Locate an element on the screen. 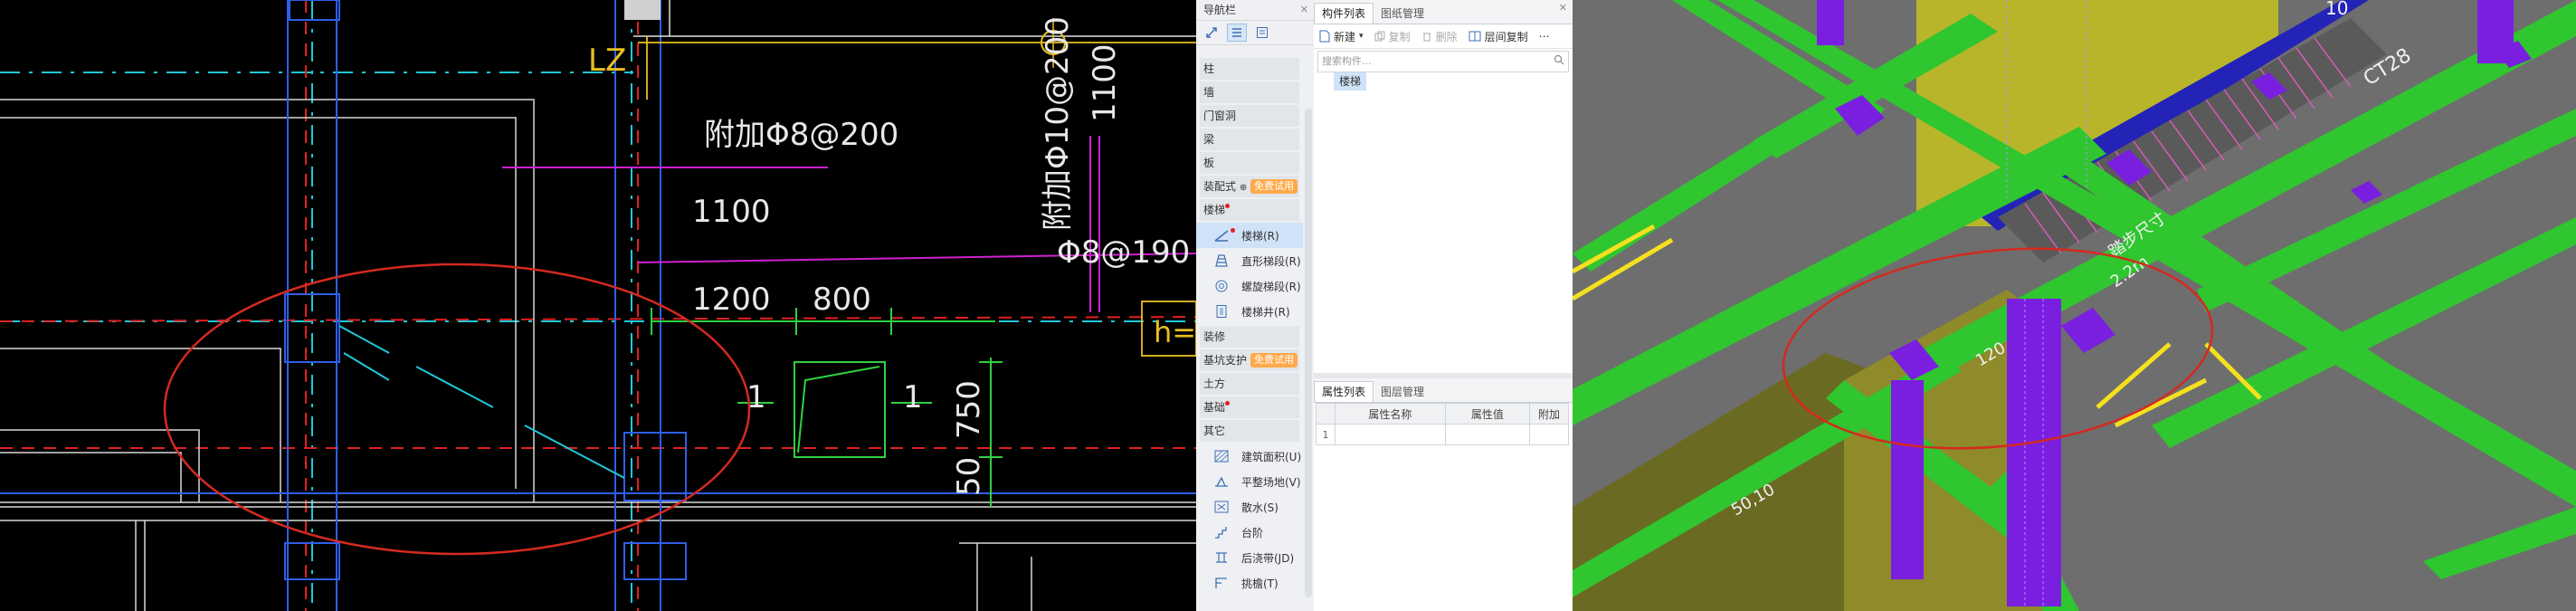 This screenshot has height=611, width=2576. grid-label-box is located at coordinates (642, 10).